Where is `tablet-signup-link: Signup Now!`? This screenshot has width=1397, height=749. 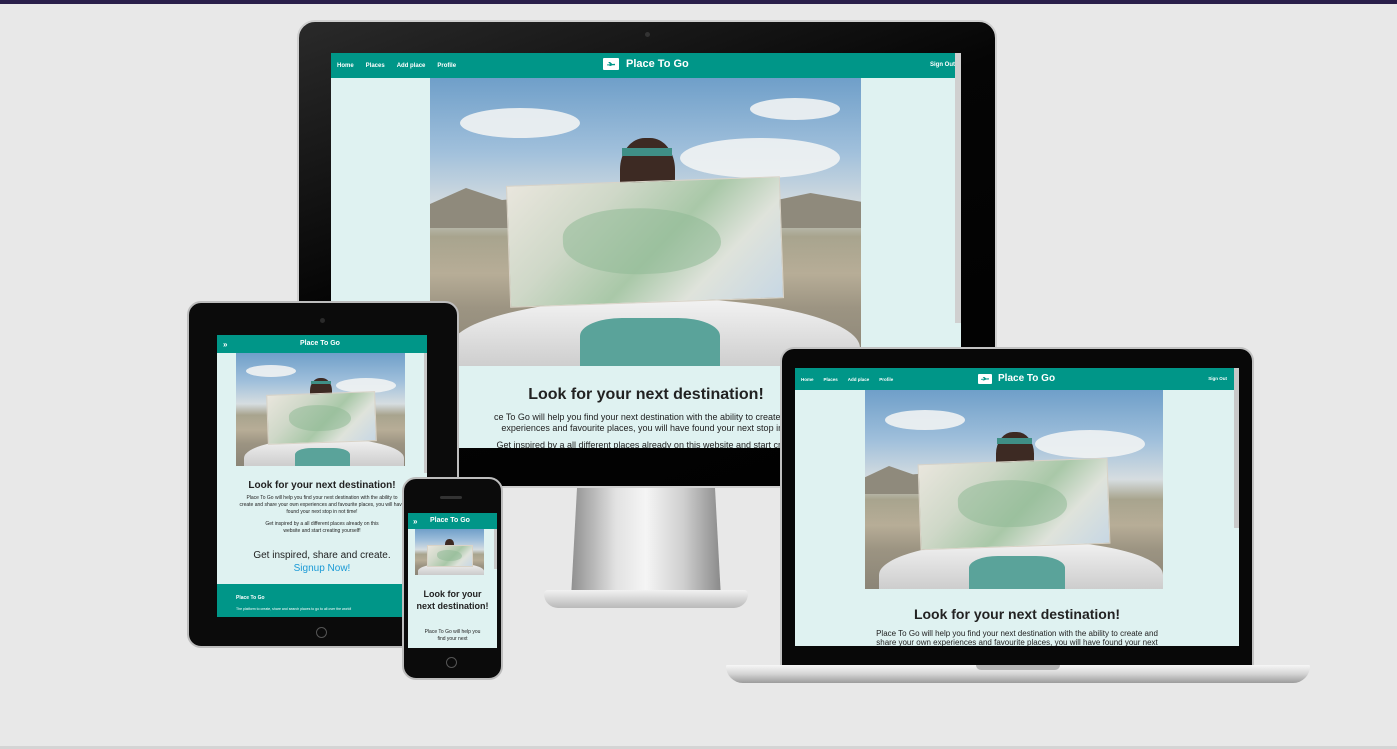
tablet-signup-link: Signup Now! is located at coordinates (322, 568).